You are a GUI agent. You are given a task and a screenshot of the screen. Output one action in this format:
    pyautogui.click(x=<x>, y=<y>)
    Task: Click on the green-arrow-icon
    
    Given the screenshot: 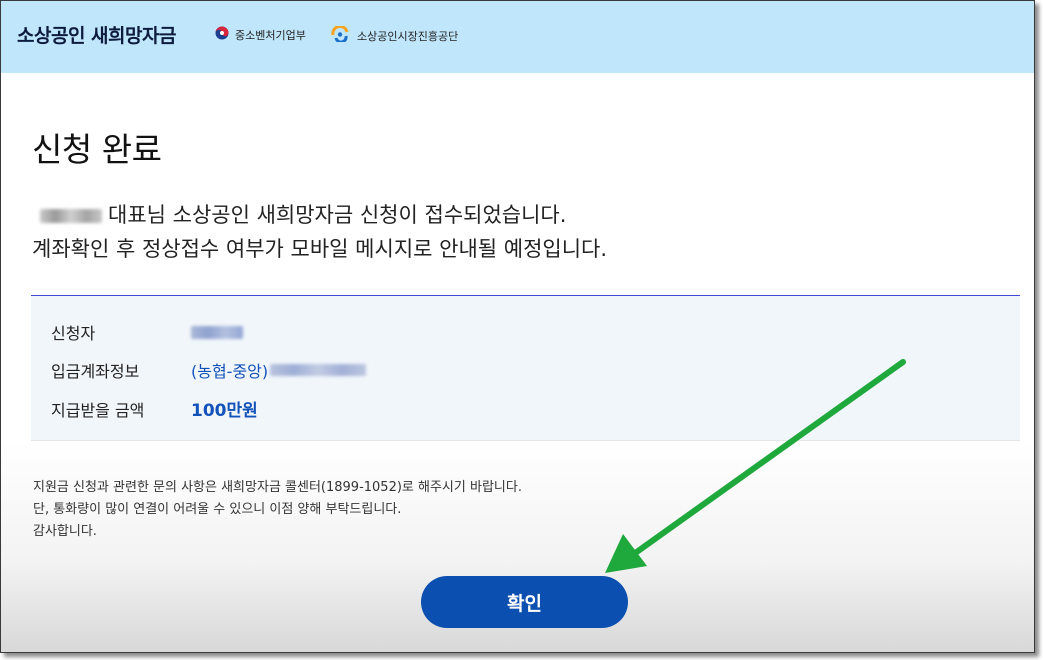 What is the action you would take?
    pyautogui.click(x=755, y=466)
    